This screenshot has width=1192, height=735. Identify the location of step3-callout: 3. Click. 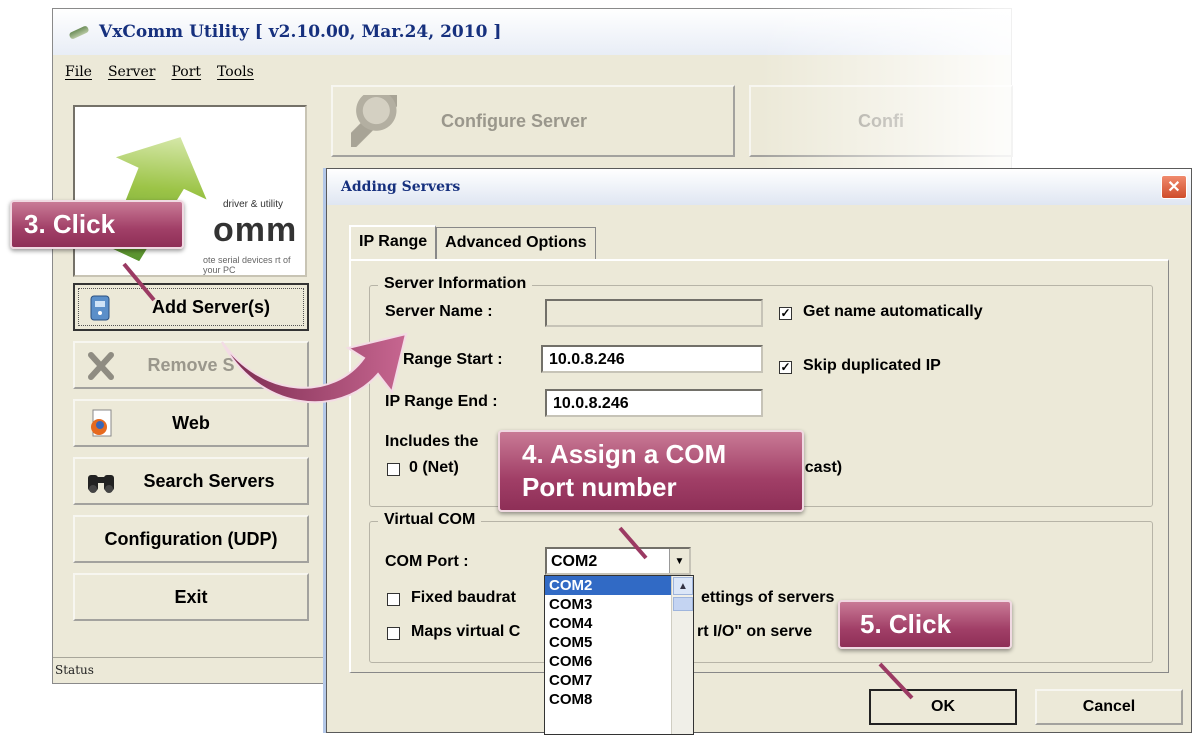
(97, 224).